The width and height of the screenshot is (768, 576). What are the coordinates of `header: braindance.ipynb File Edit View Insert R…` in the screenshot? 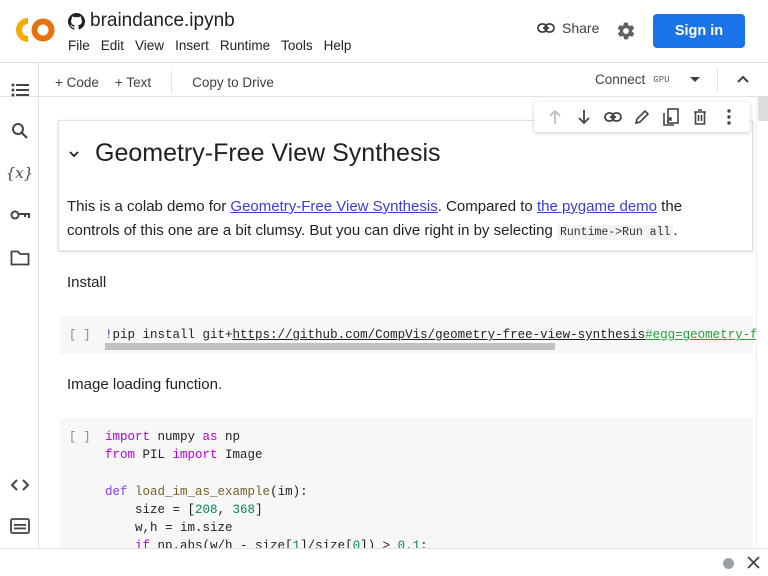 It's located at (384, 31).